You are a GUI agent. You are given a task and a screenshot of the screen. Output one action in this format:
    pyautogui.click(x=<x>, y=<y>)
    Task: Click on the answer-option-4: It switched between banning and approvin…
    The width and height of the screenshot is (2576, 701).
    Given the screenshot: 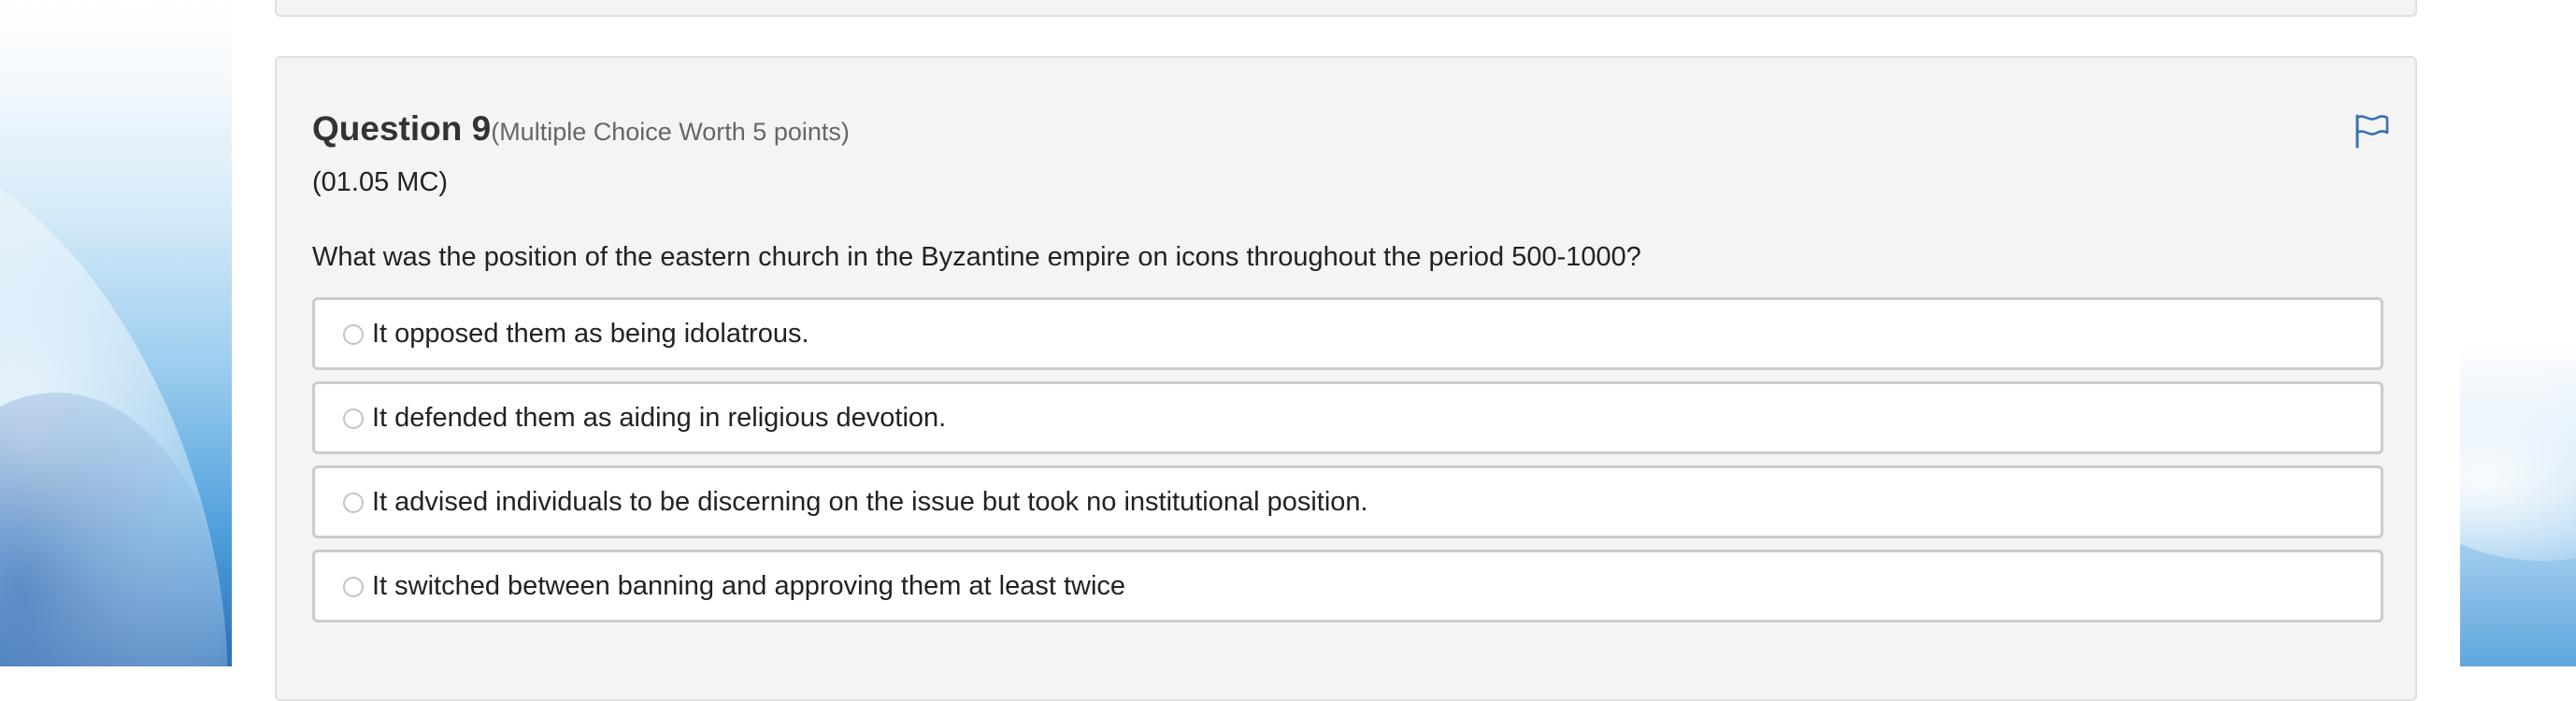 What is the action you would take?
    pyautogui.click(x=1347, y=586)
    